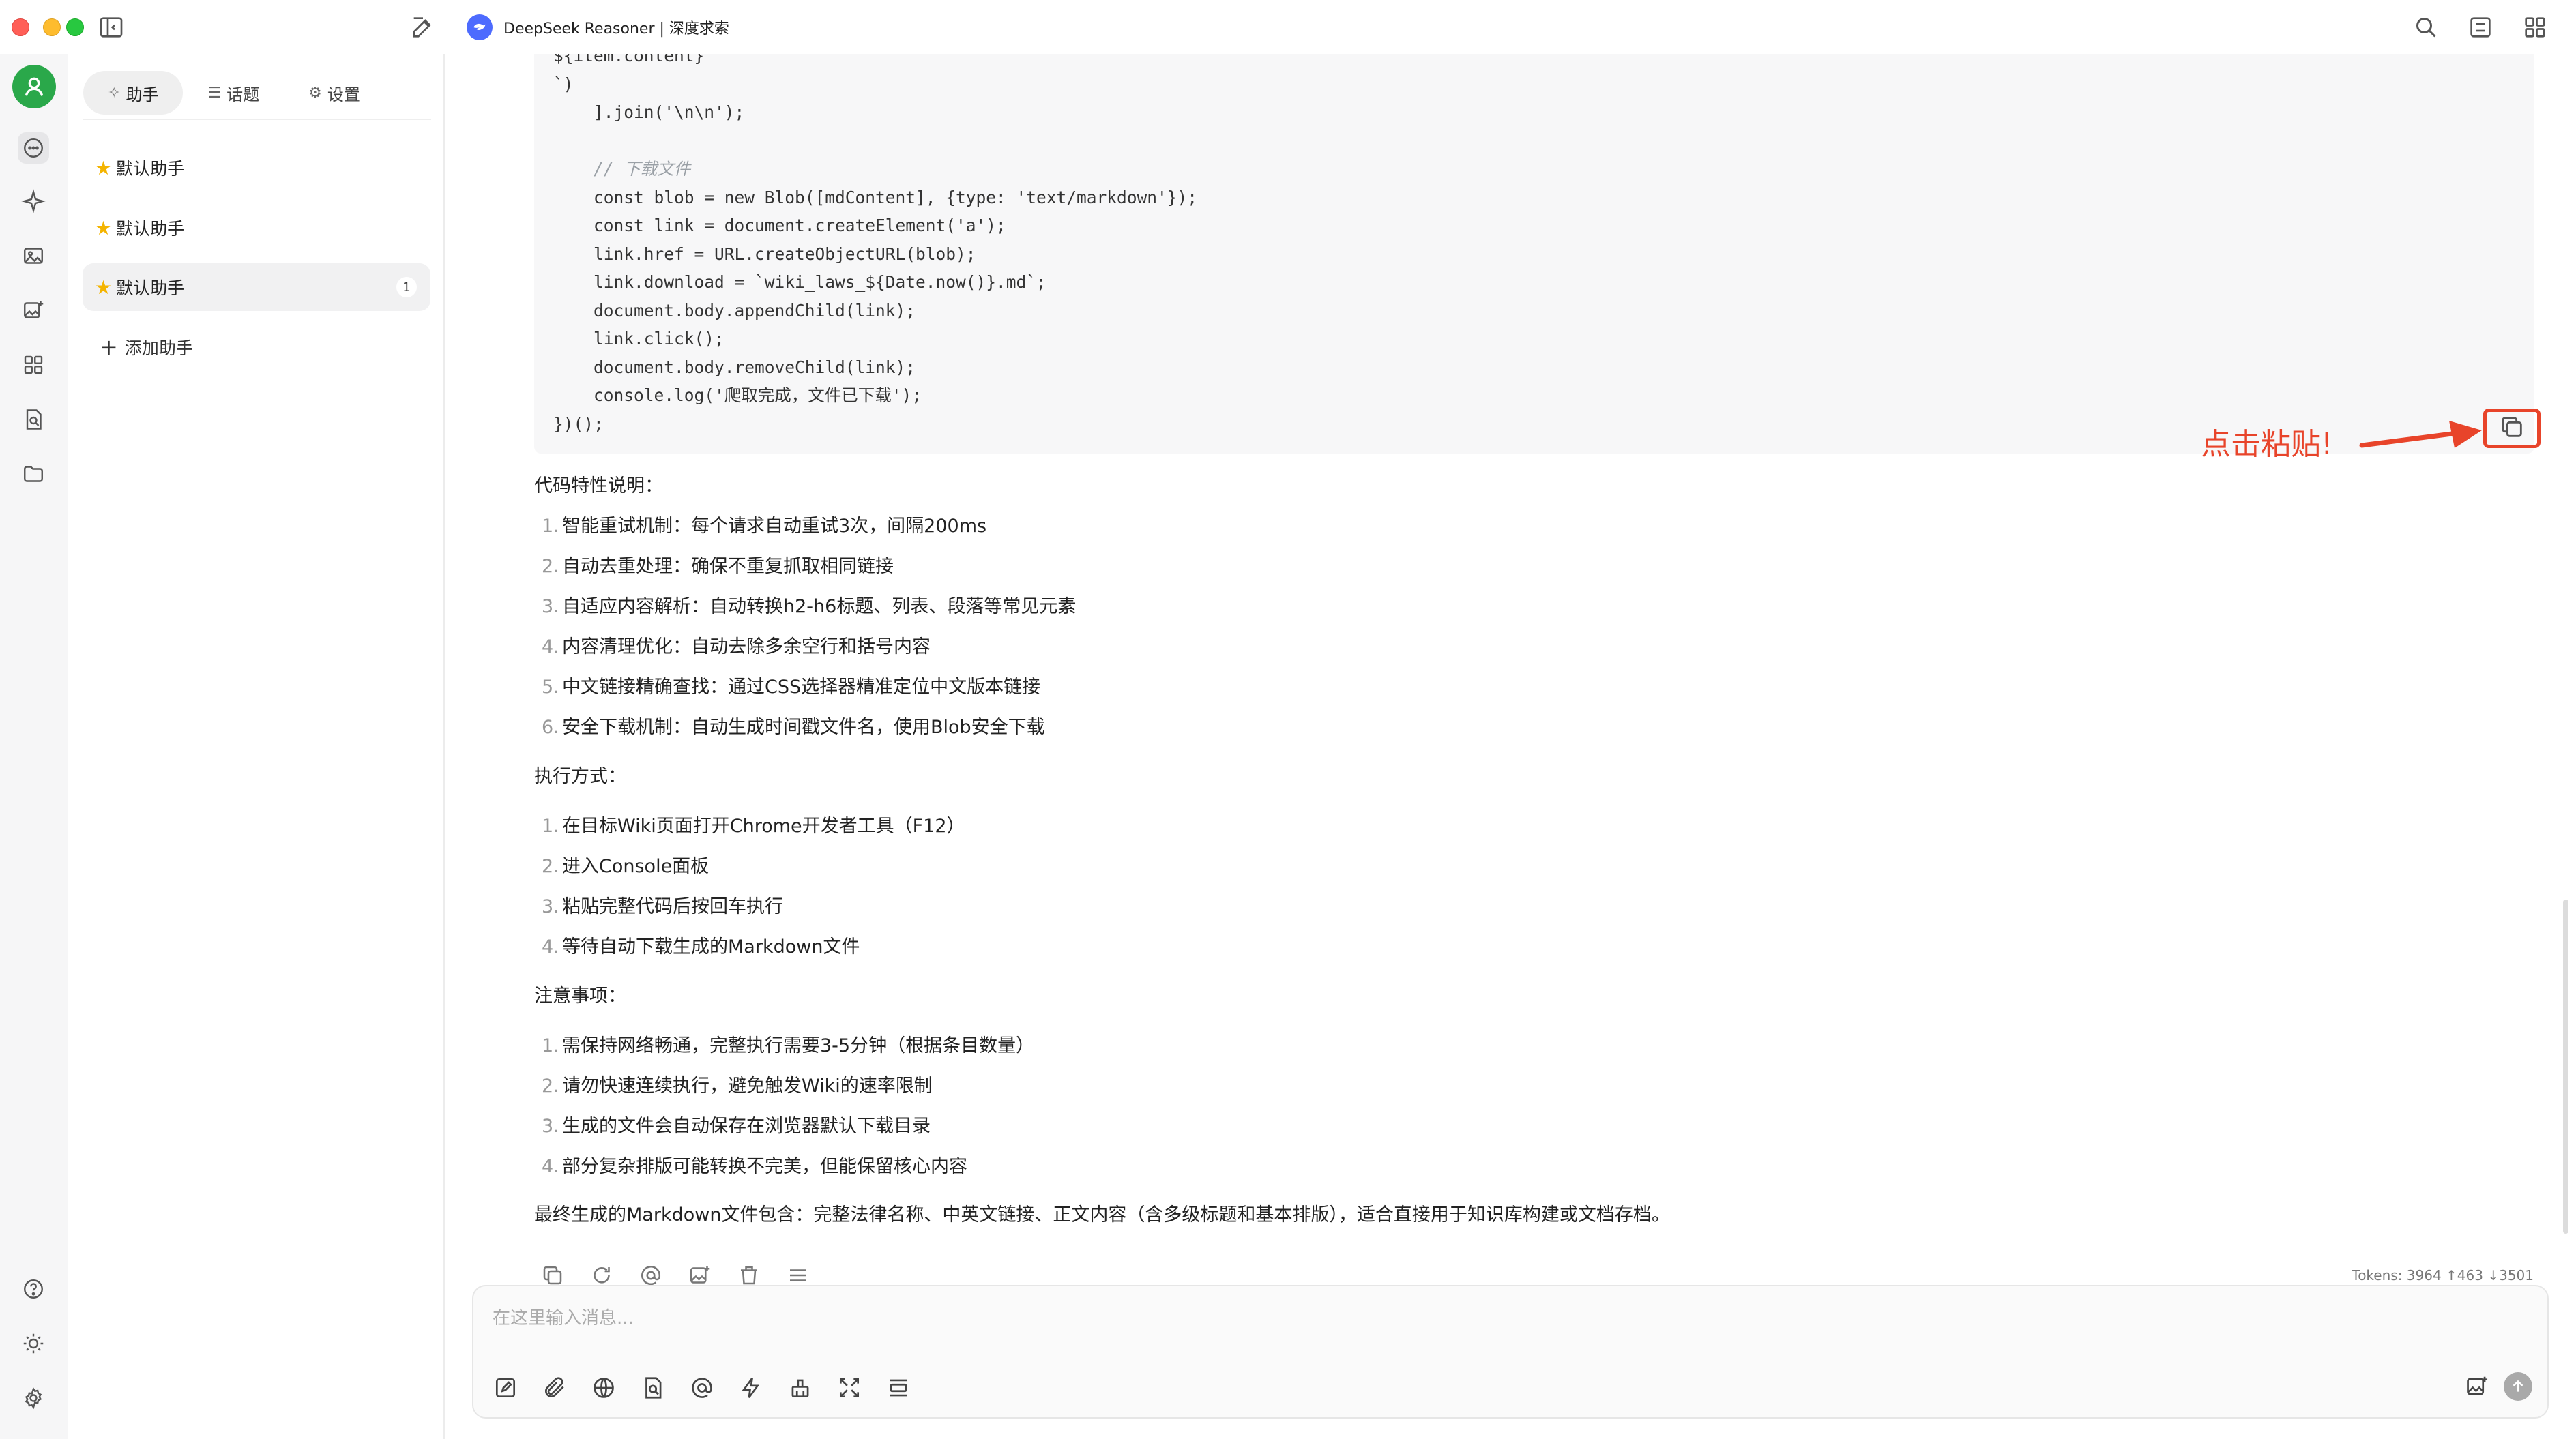  I want to click on settings-gear-icon, so click(33, 1398).